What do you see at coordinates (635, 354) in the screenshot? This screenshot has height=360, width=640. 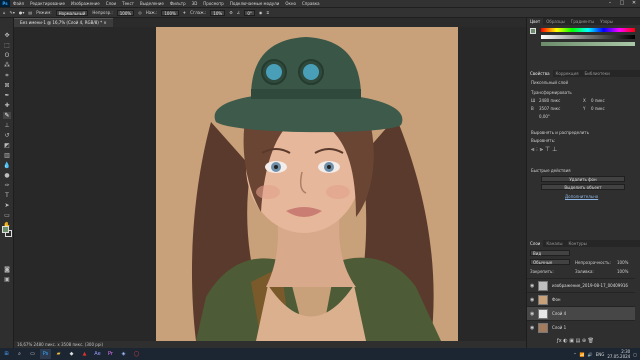 I see `notifications-icon: ▢` at bounding box center [635, 354].